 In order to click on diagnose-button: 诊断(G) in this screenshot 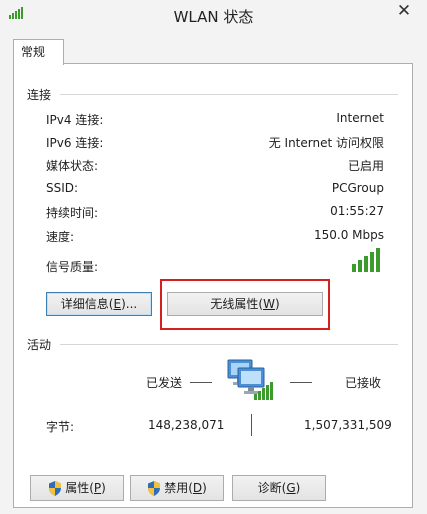, I will do `click(279, 488)`.